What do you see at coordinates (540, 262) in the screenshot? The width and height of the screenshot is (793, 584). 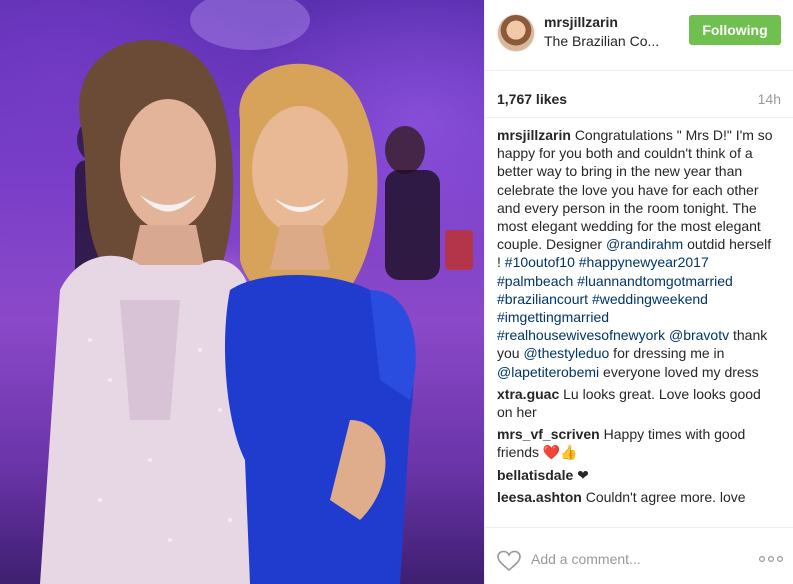 I see `hashtag-link: #10outof10` at bounding box center [540, 262].